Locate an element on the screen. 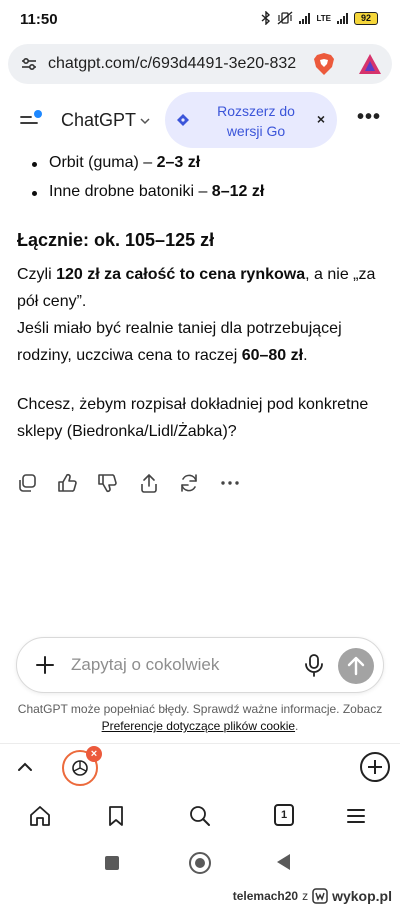 The width and height of the screenshot is (400, 908). list-item: Inne drobne batoniki – 8–12 zł is located at coordinates (148, 192).